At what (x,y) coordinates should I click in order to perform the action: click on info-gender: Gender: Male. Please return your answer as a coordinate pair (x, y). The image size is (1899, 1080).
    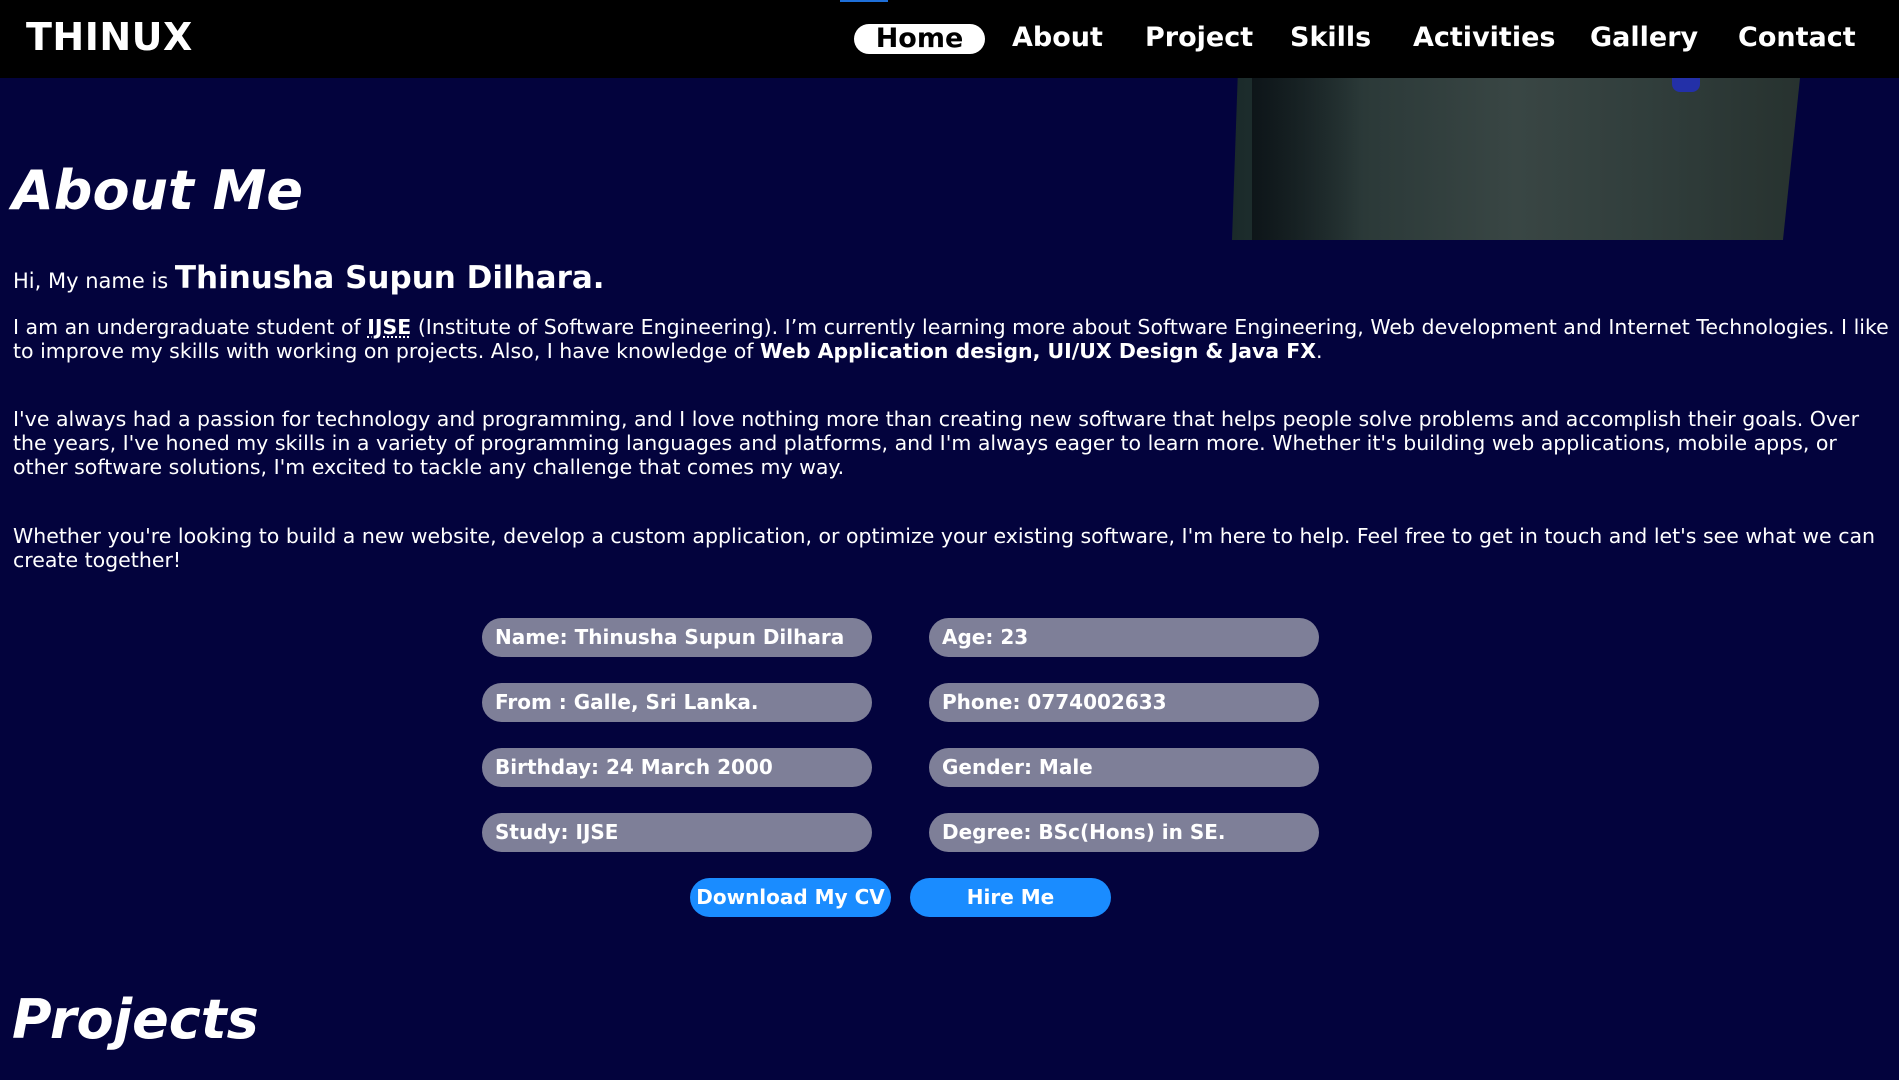
    Looking at the image, I should click on (1124, 767).